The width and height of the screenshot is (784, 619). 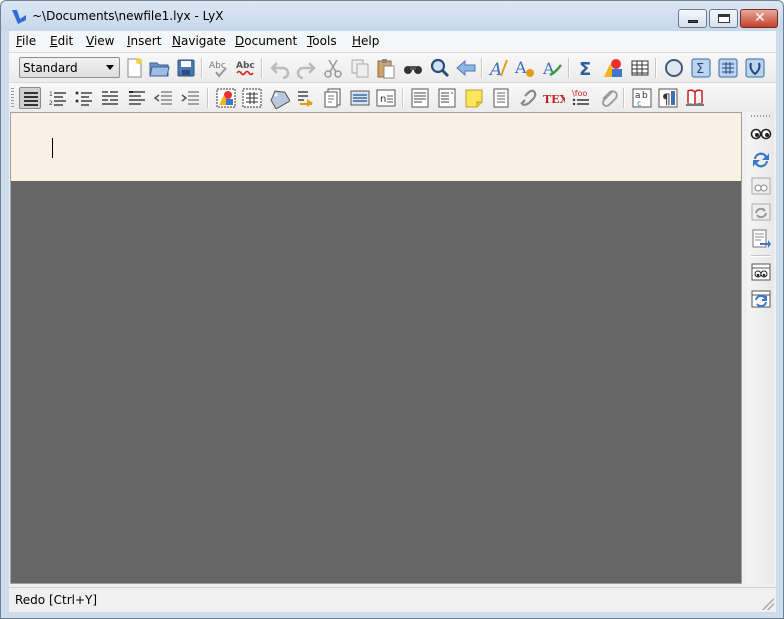 What do you see at coordinates (761, 299) in the screenshot?
I see `update-other-icon` at bounding box center [761, 299].